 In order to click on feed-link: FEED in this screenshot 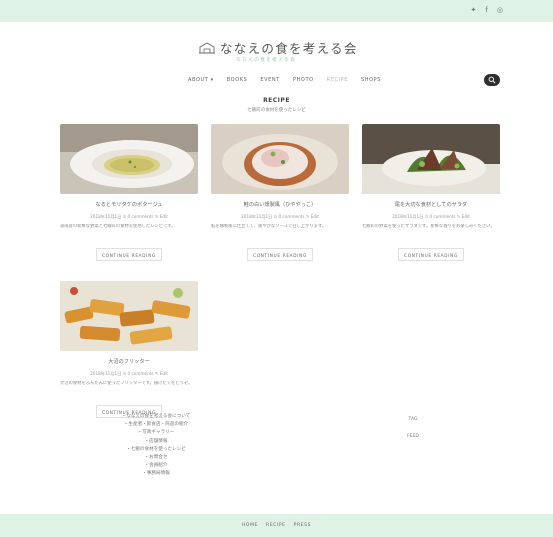, I will do `click(413, 436)`.